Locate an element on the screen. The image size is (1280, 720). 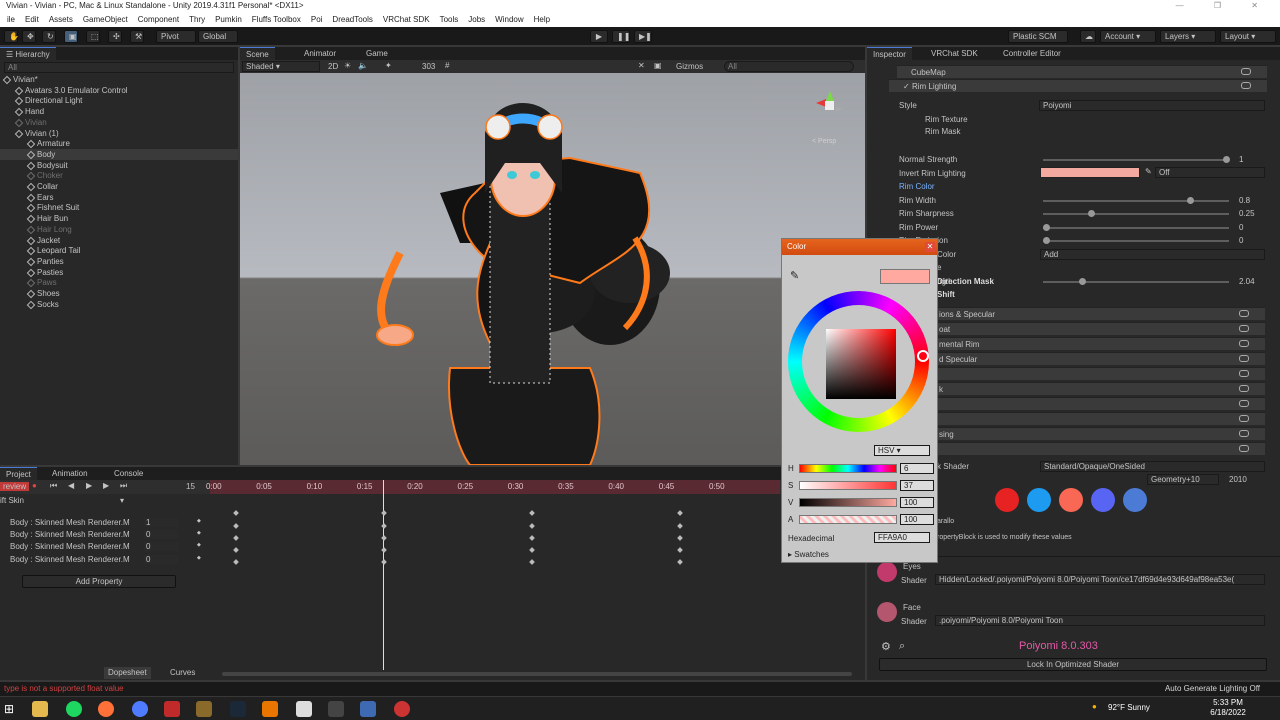
2d-toggle: 2D is located at coordinates (333, 66).